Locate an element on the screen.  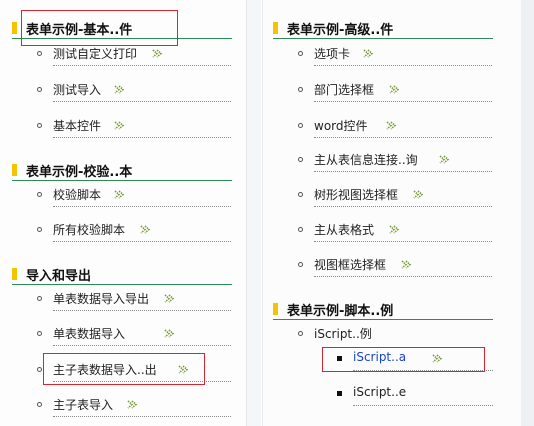
list-item-label: 主从表信息连接..询 is located at coordinates (366, 160).